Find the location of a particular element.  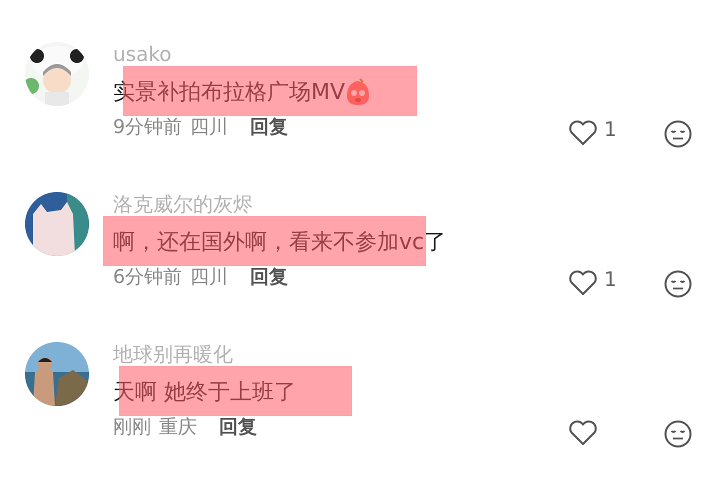

comment-time: 9分钟前 is located at coordinates (147, 127).